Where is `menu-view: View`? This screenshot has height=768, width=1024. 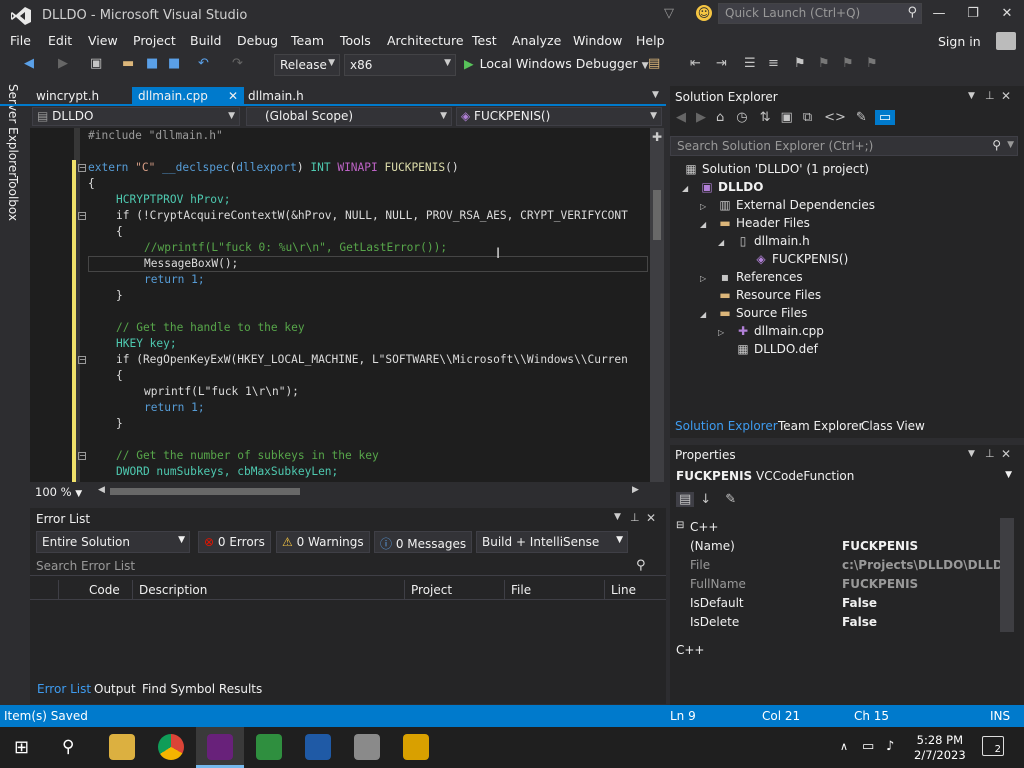
menu-view: View is located at coordinates (103, 40).